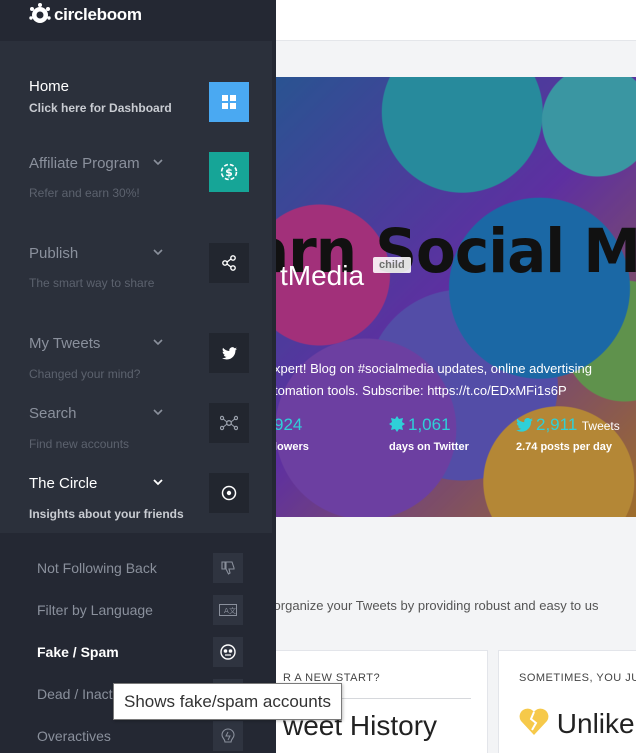 This screenshot has height=753, width=636. I want to click on grid-icon, so click(229, 102).